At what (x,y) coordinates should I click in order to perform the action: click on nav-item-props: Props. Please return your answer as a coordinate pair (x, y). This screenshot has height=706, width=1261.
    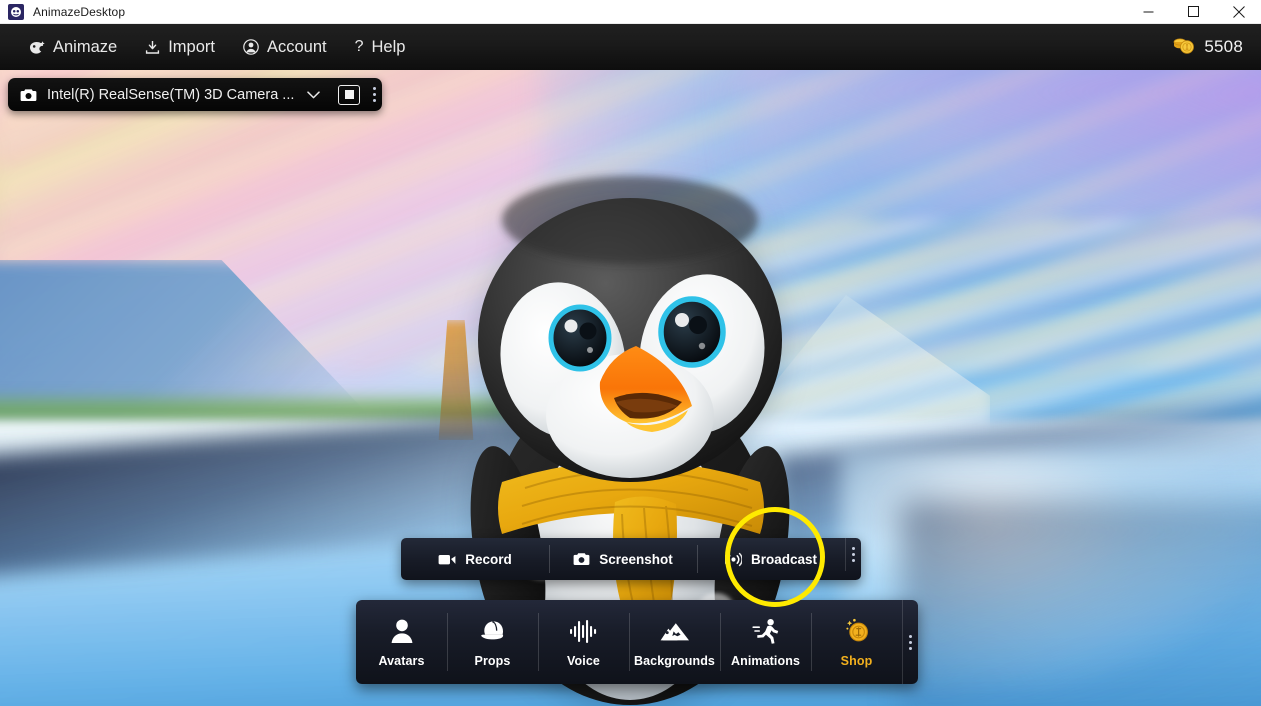
    Looking at the image, I should click on (492, 642).